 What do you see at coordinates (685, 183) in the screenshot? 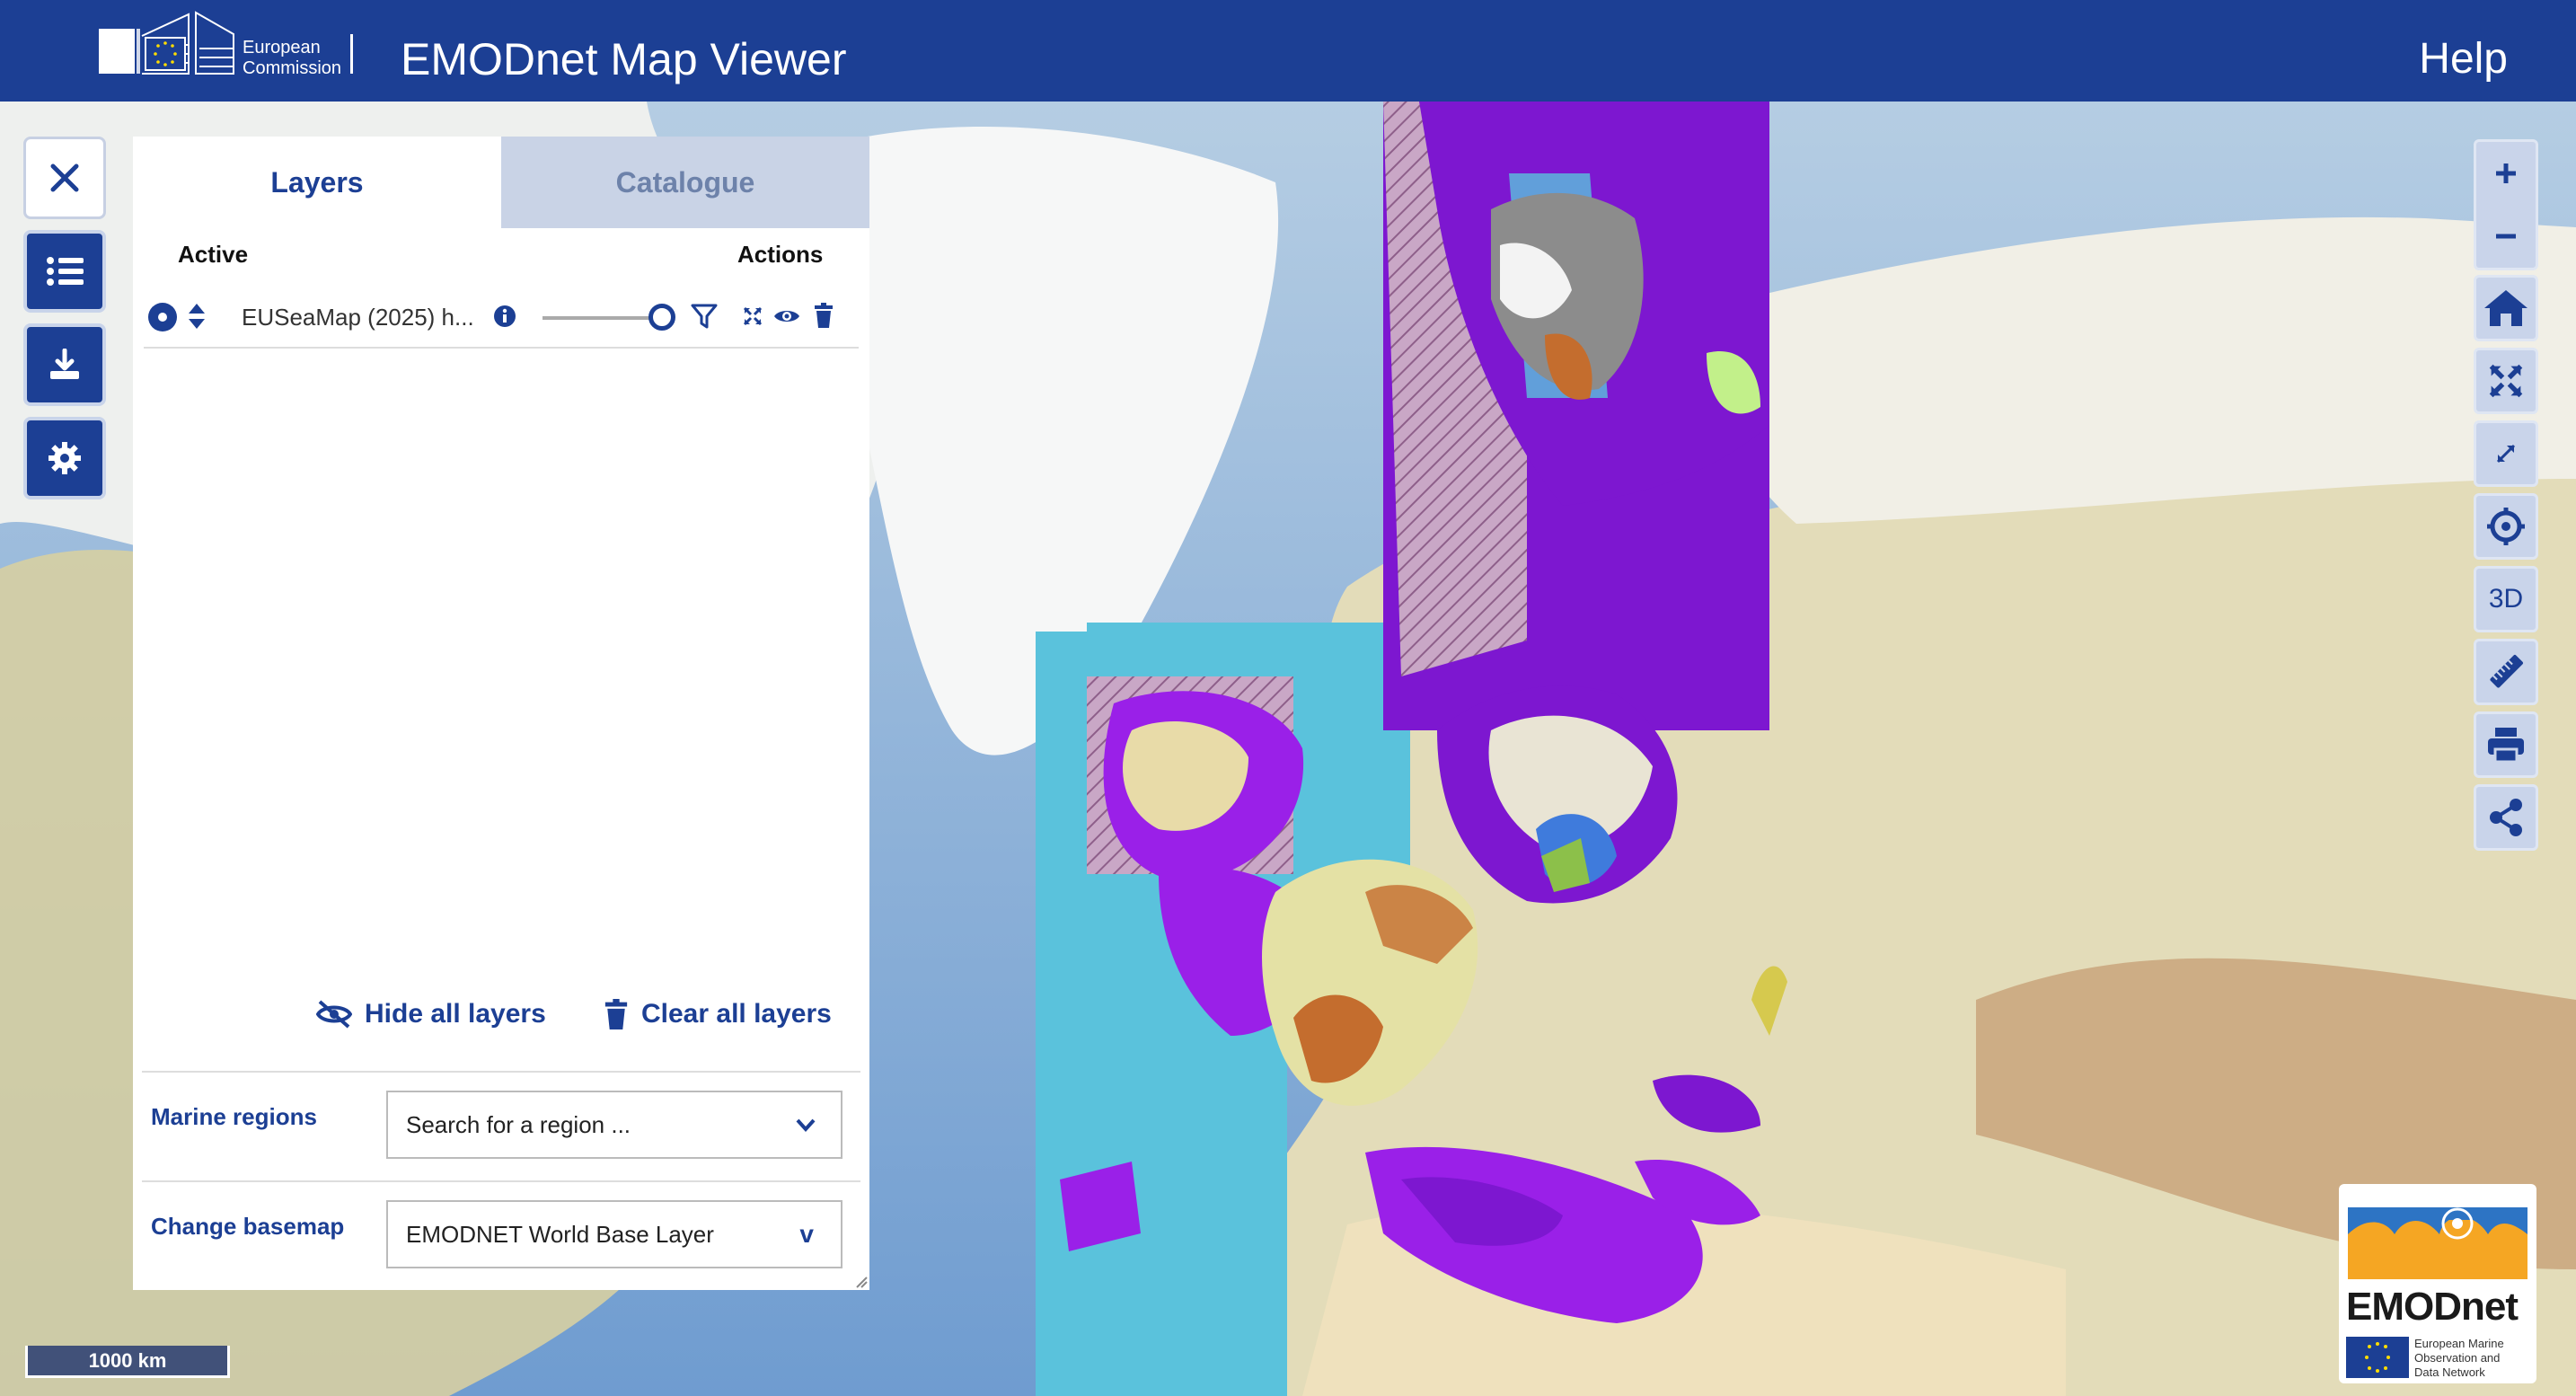
I see `tab-catalogue: Catalogue` at bounding box center [685, 183].